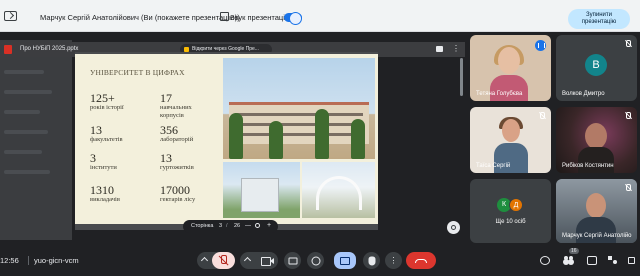  What do you see at coordinates (269, 225) in the screenshot?
I see `zoom-in-button: +` at bounding box center [269, 225].